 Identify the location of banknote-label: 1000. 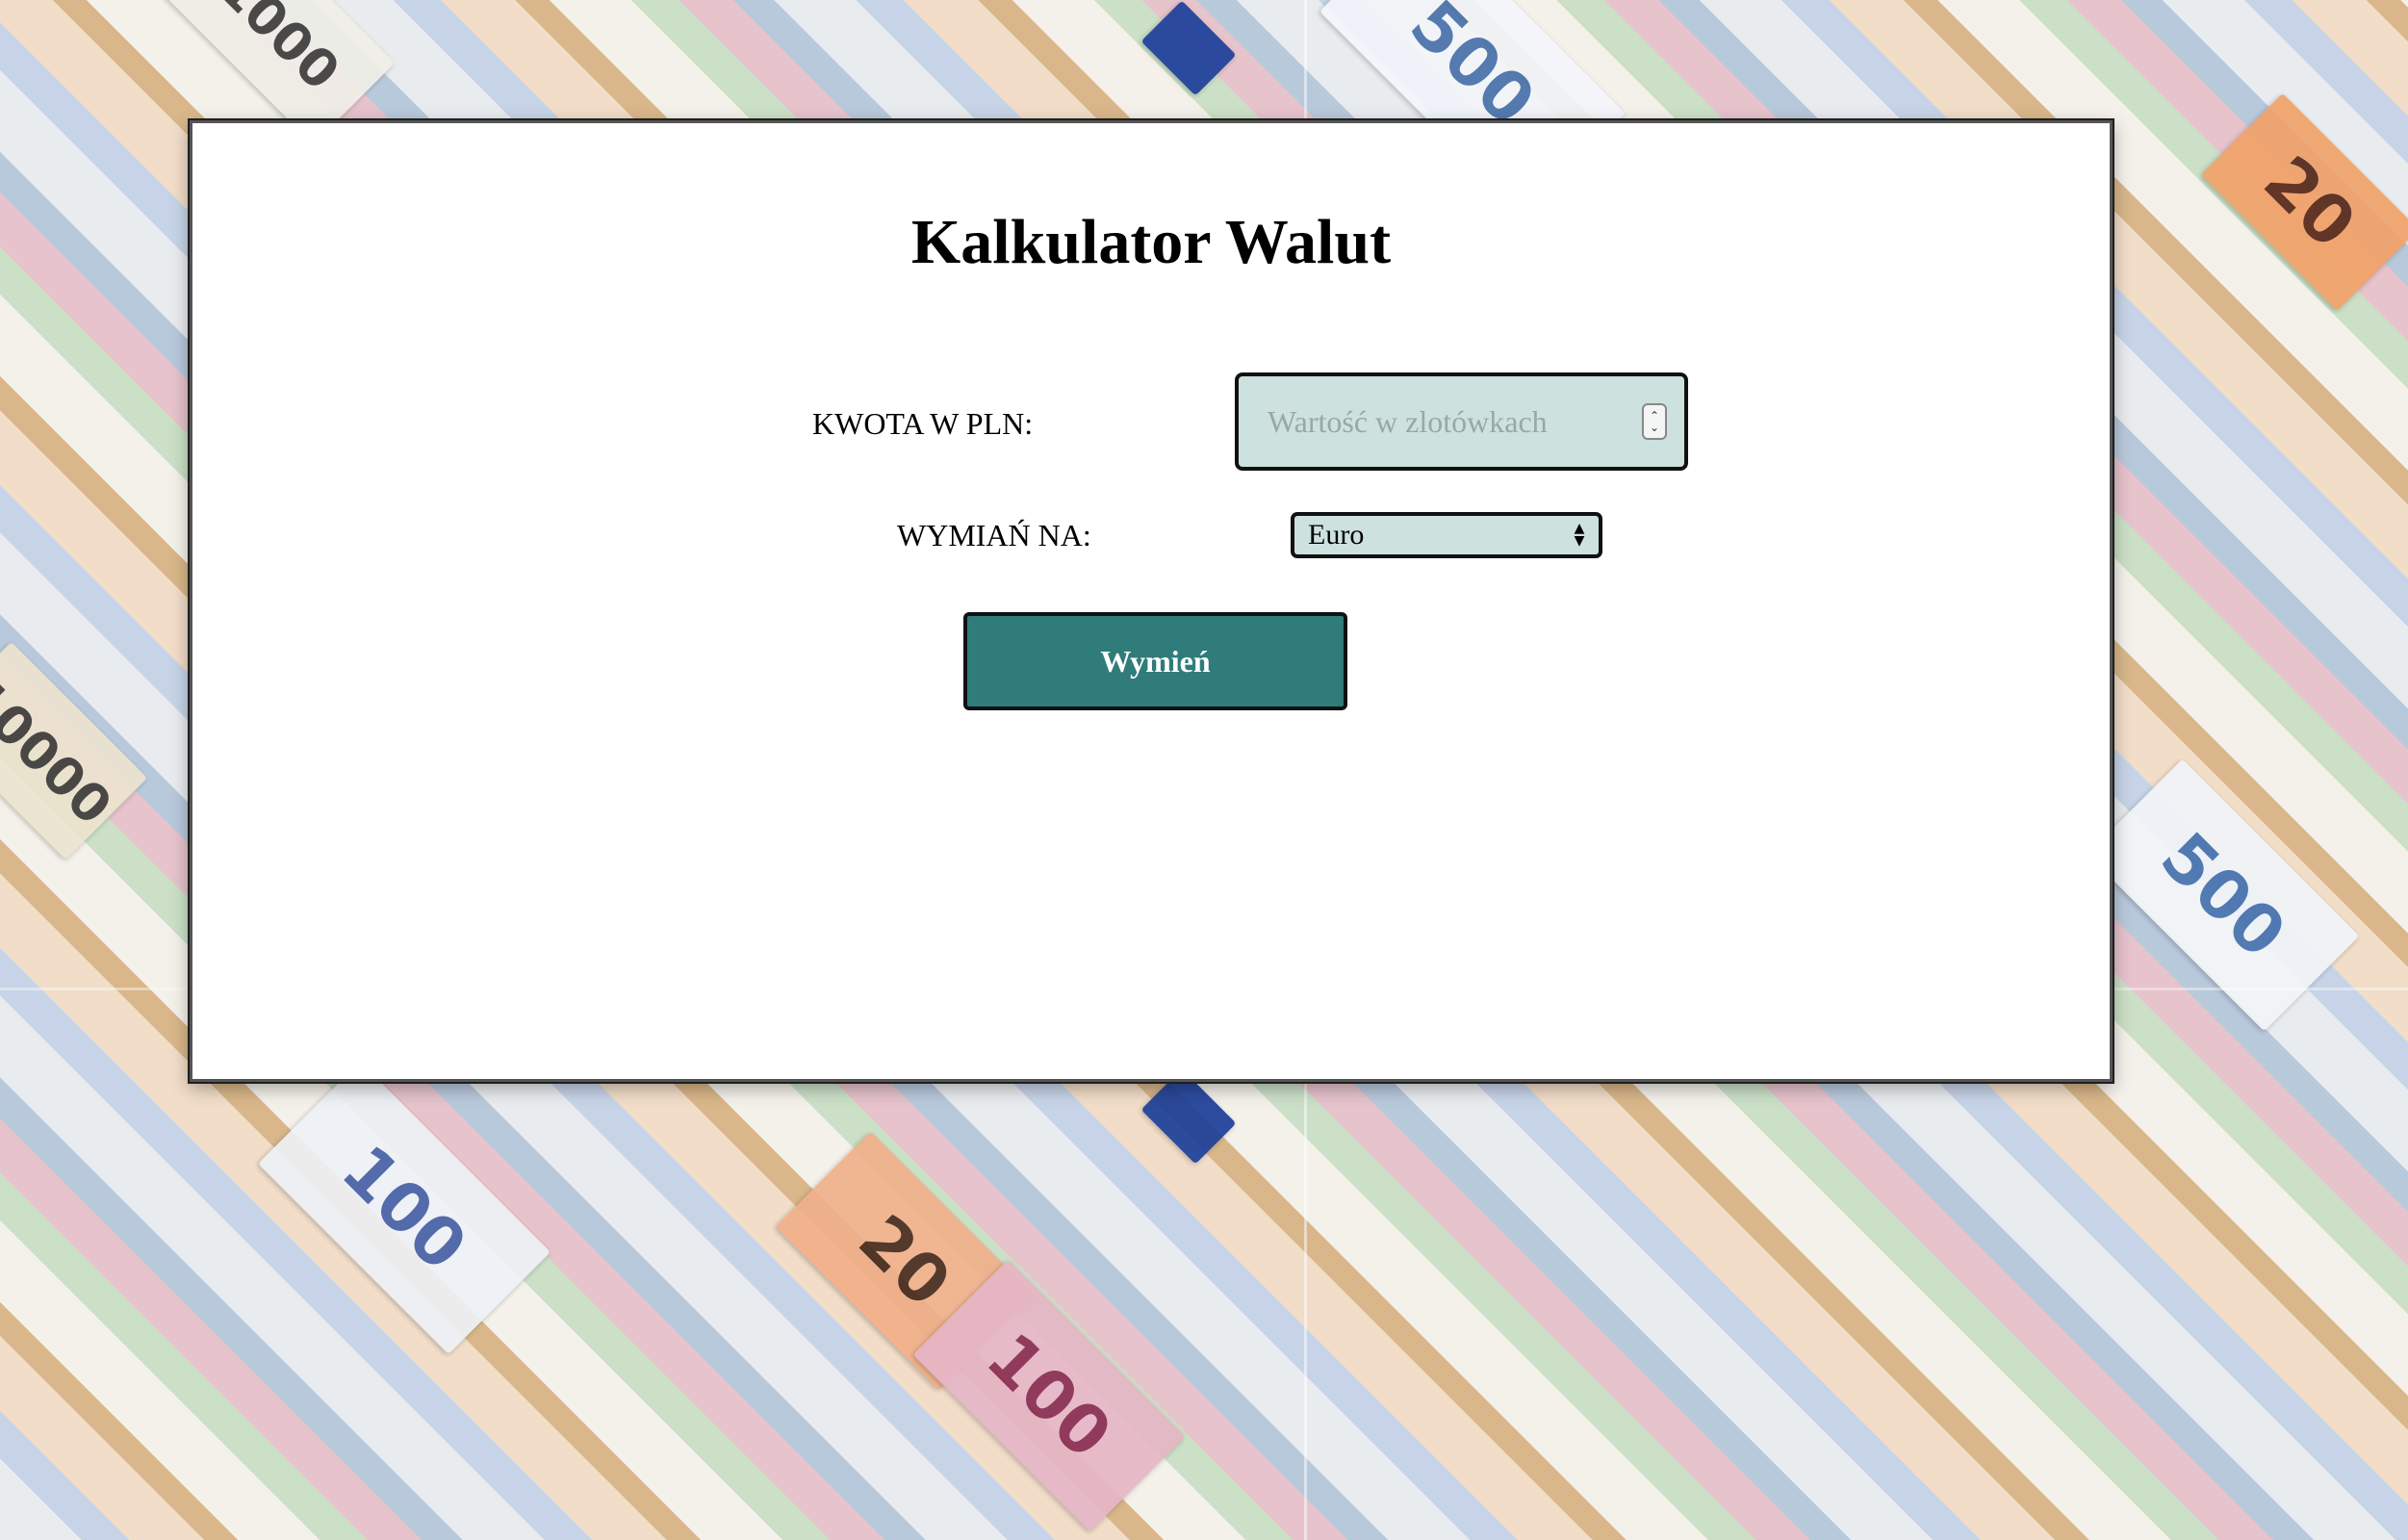
(279, 51).